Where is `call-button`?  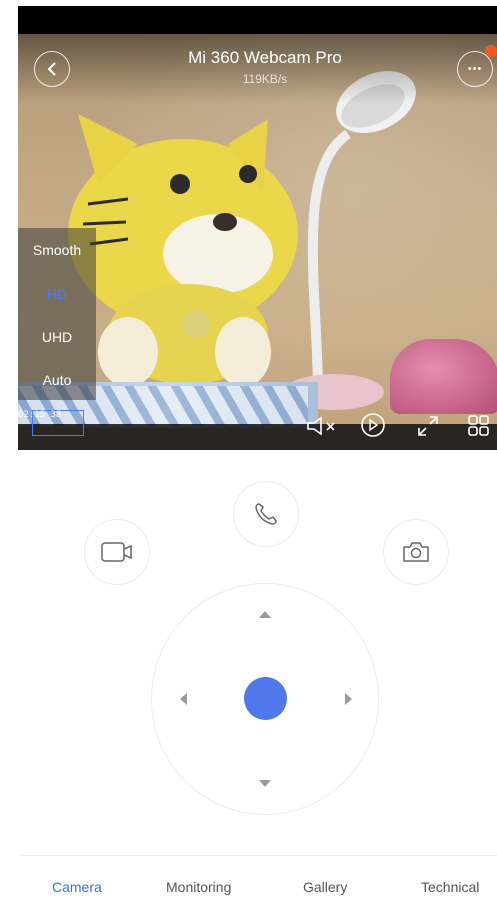
call-button is located at coordinates (266, 514).